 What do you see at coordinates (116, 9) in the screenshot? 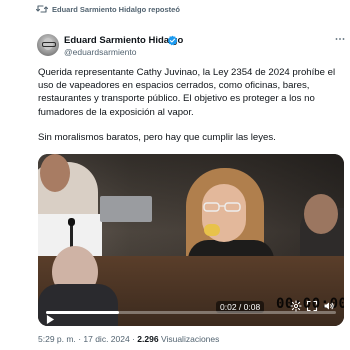
I see `repost-label: Eduard Sarmiento Hidalgo reposteó` at bounding box center [116, 9].